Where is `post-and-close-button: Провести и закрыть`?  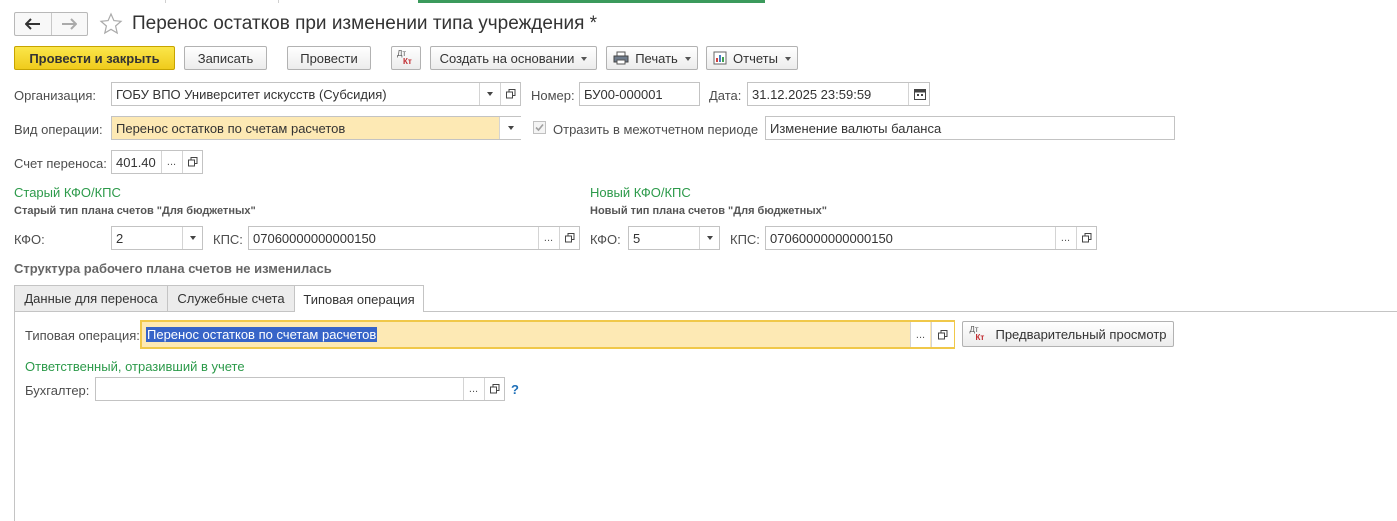
post-and-close-button: Провести и закрыть is located at coordinates (94, 58).